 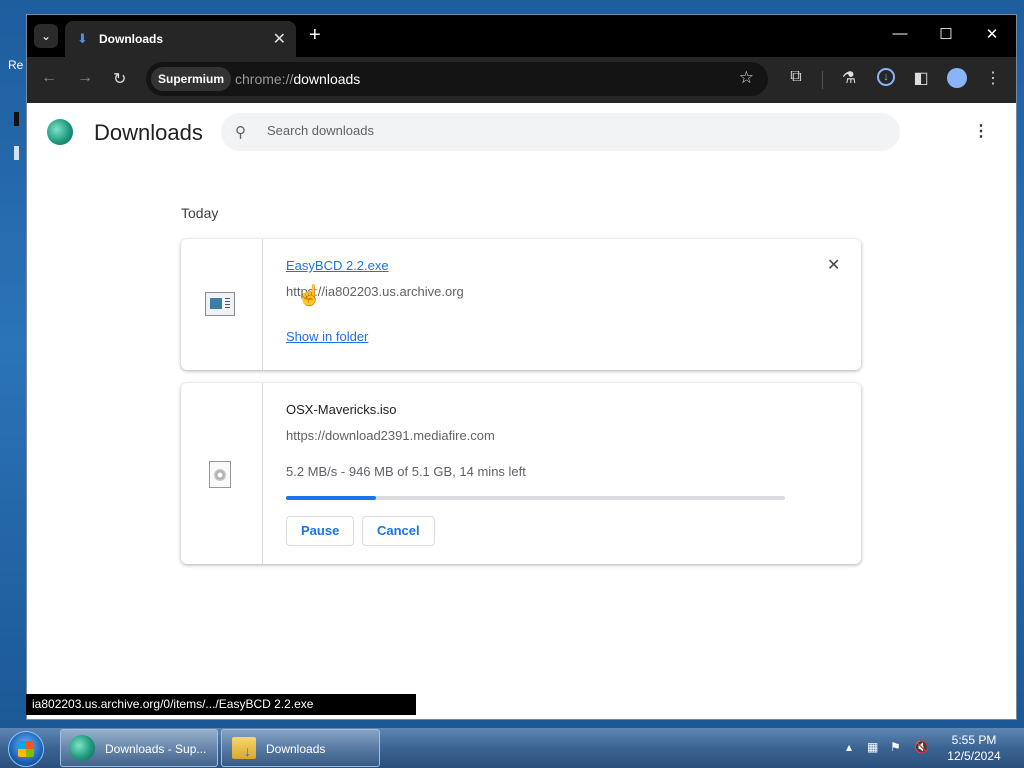 I want to click on toolbar-divider, so click(x=822, y=80).